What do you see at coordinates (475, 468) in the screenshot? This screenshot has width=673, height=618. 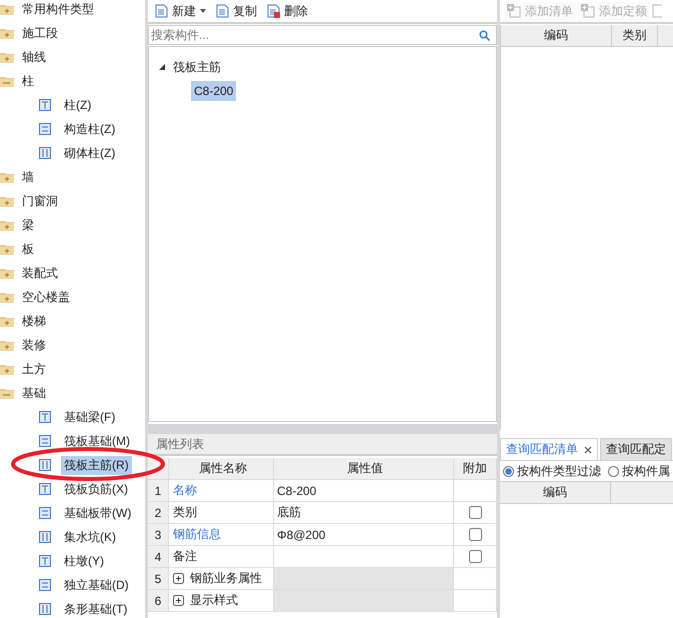 I see `column-header: 附加` at bounding box center [475, 468].